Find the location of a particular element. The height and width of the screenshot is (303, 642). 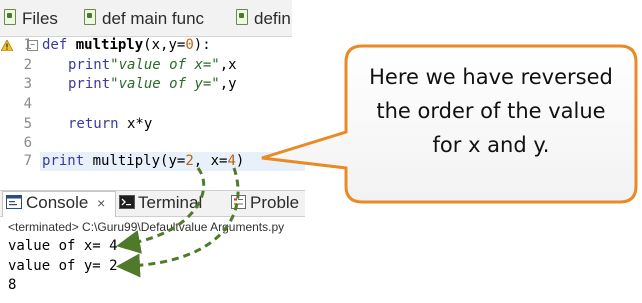

callout-line: for x and y. is located at coordinates (491, 145).